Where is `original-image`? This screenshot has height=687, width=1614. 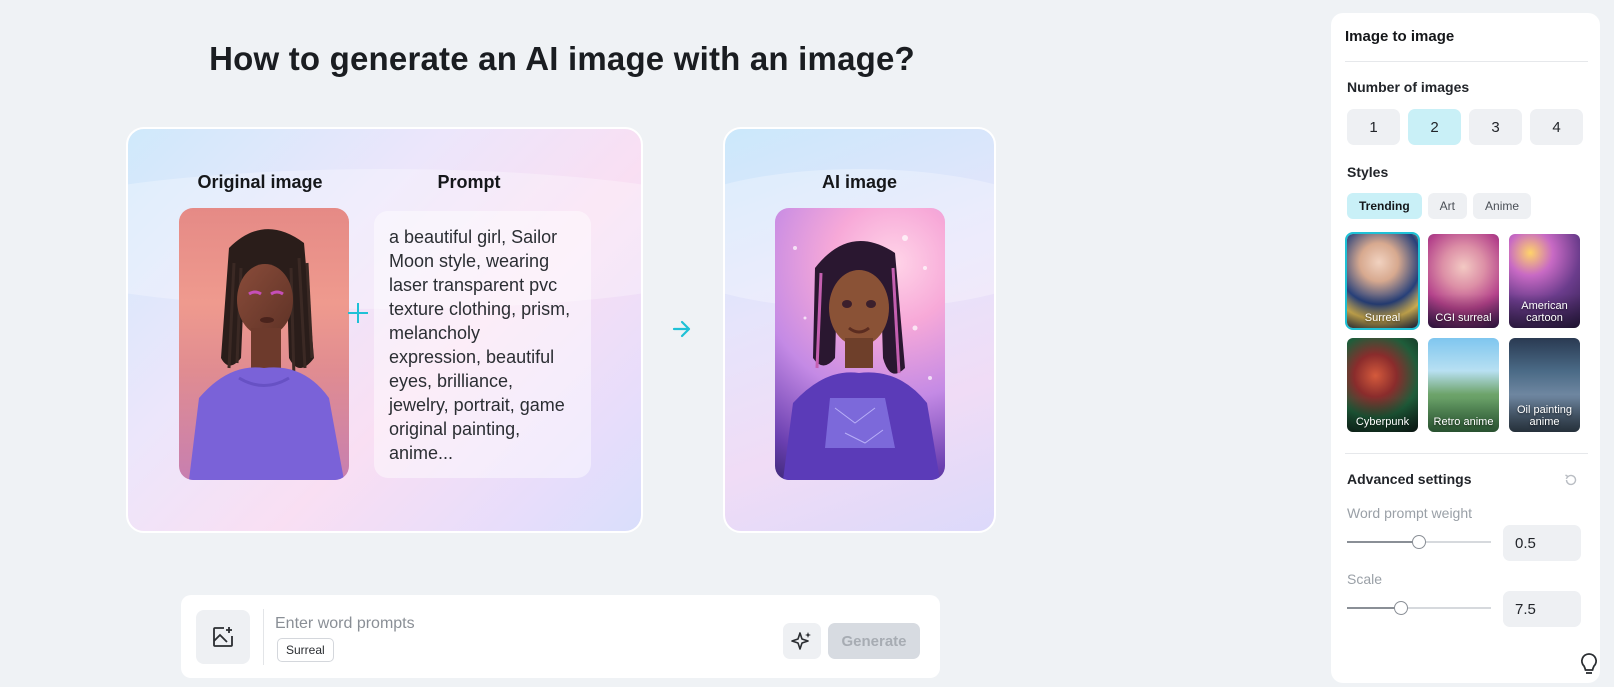
original-image is located at coordinates (264, 344).